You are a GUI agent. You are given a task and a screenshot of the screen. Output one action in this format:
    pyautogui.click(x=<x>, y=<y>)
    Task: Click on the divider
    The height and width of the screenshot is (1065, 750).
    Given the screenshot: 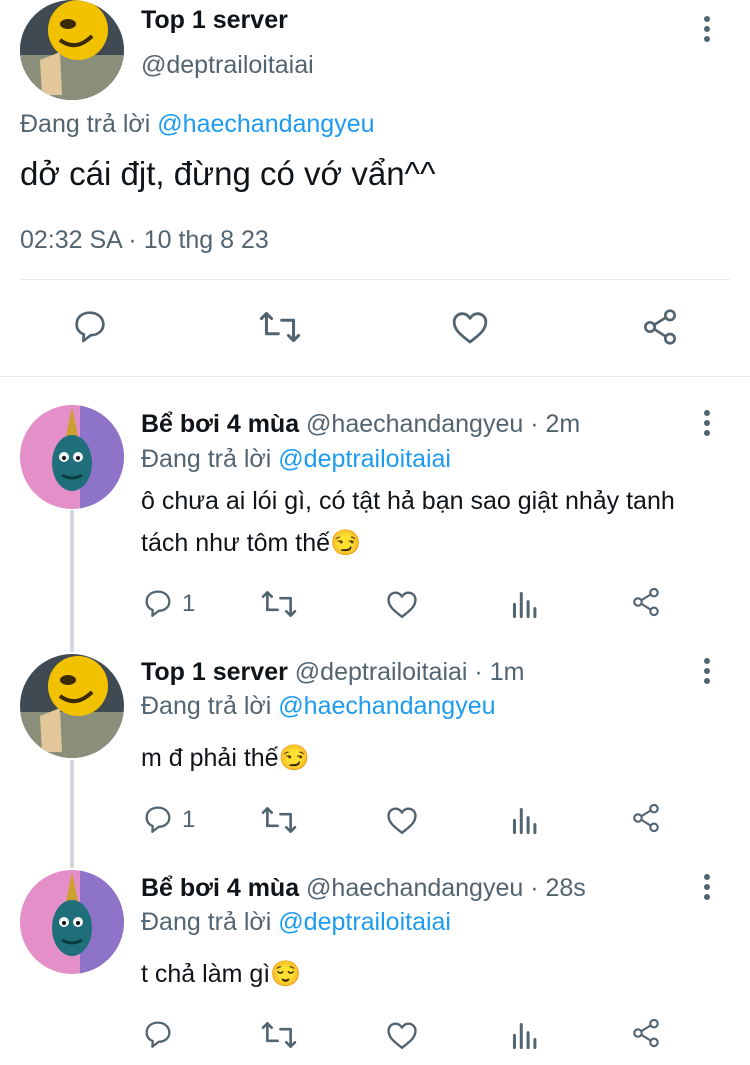 What is the action you would take?
    pyautogui.click(x=375, y=279)
    